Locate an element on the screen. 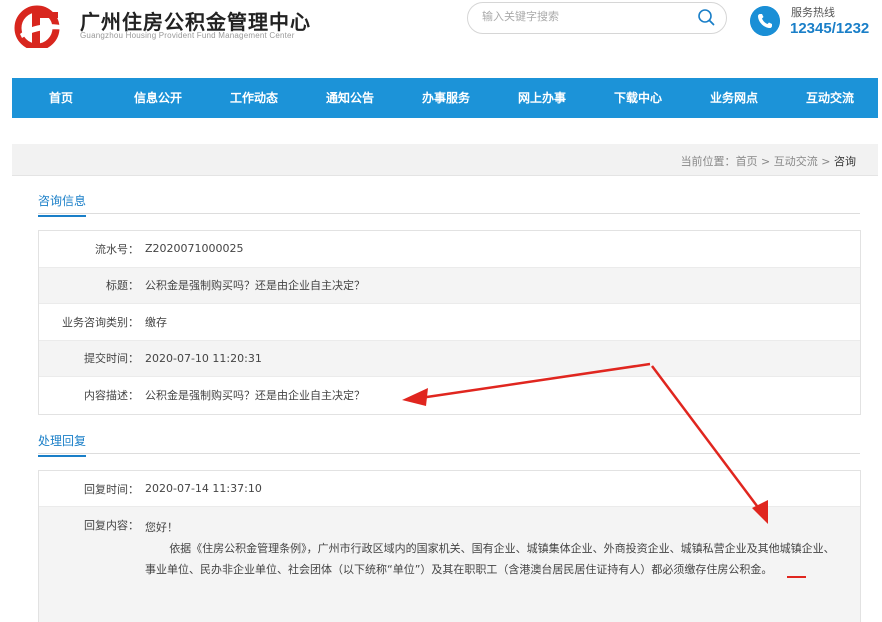 The height and width of the screenshot is (622, 882). breadcrumb-prefix: 当前位置： is located at coordinates (708, 161).